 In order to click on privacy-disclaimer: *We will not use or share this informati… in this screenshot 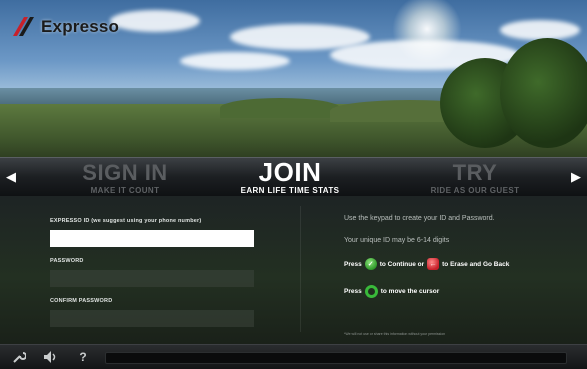, I will do `click(395, 334)`.